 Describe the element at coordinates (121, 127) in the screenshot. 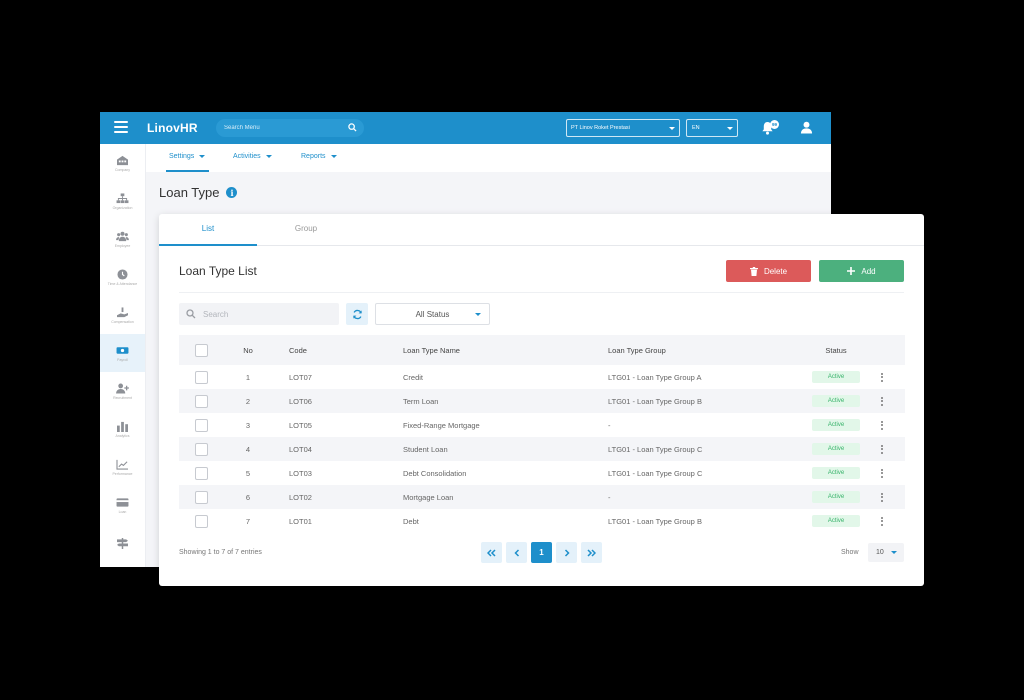

I see `hamburger-menu-icon` at that location.